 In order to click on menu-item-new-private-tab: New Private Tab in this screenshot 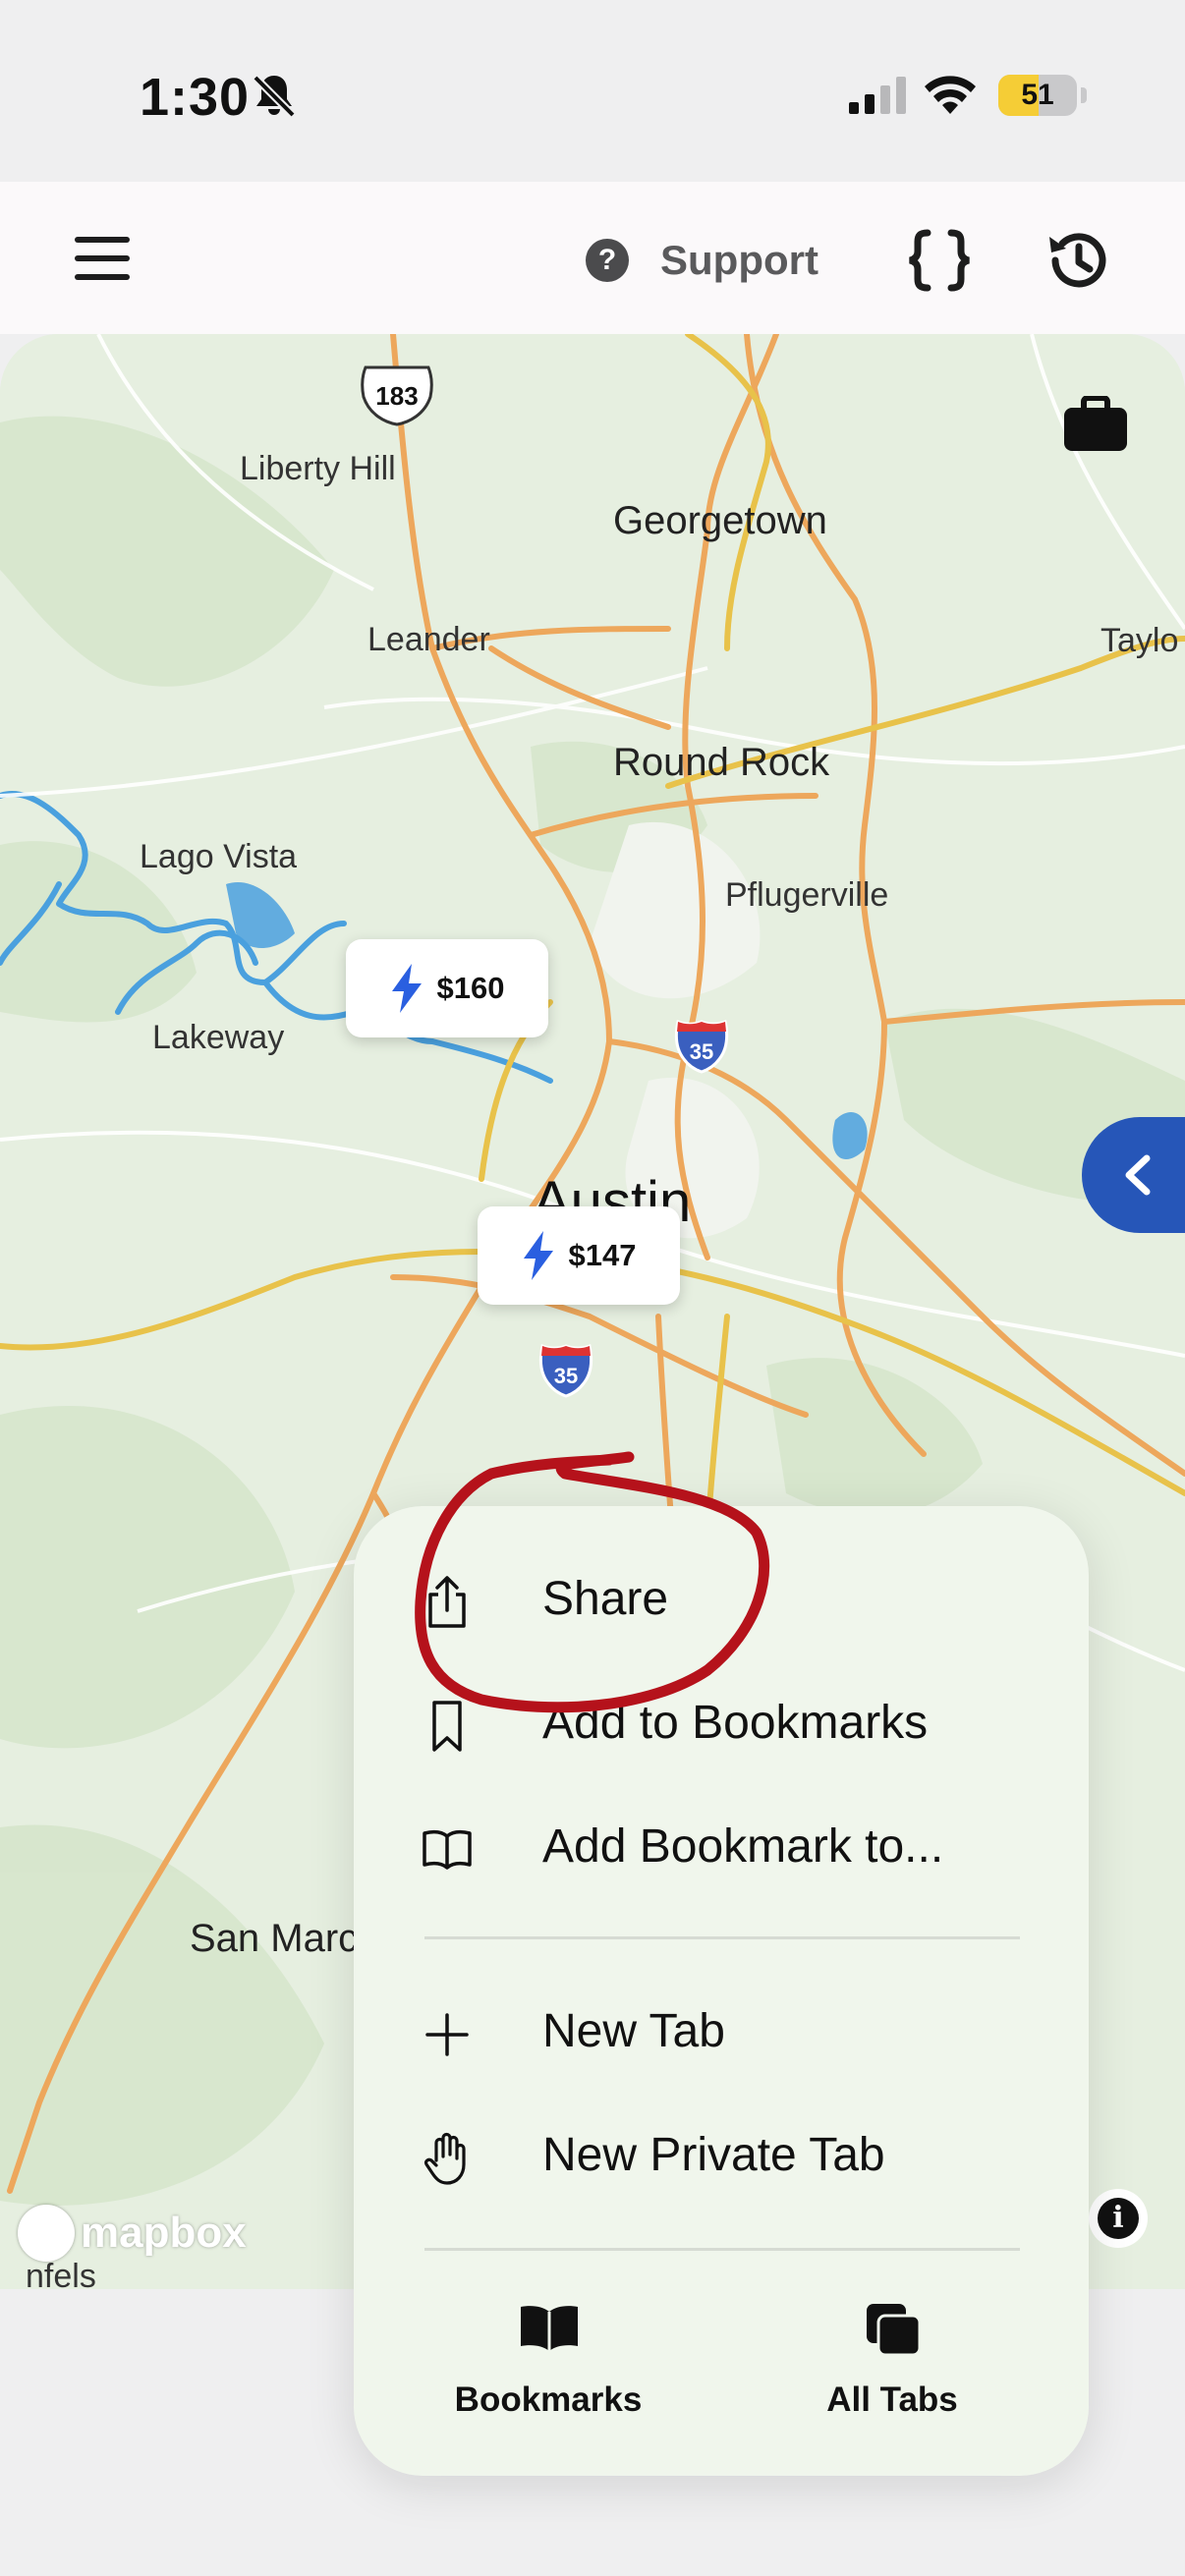, I will do `click(722, 2155)`.